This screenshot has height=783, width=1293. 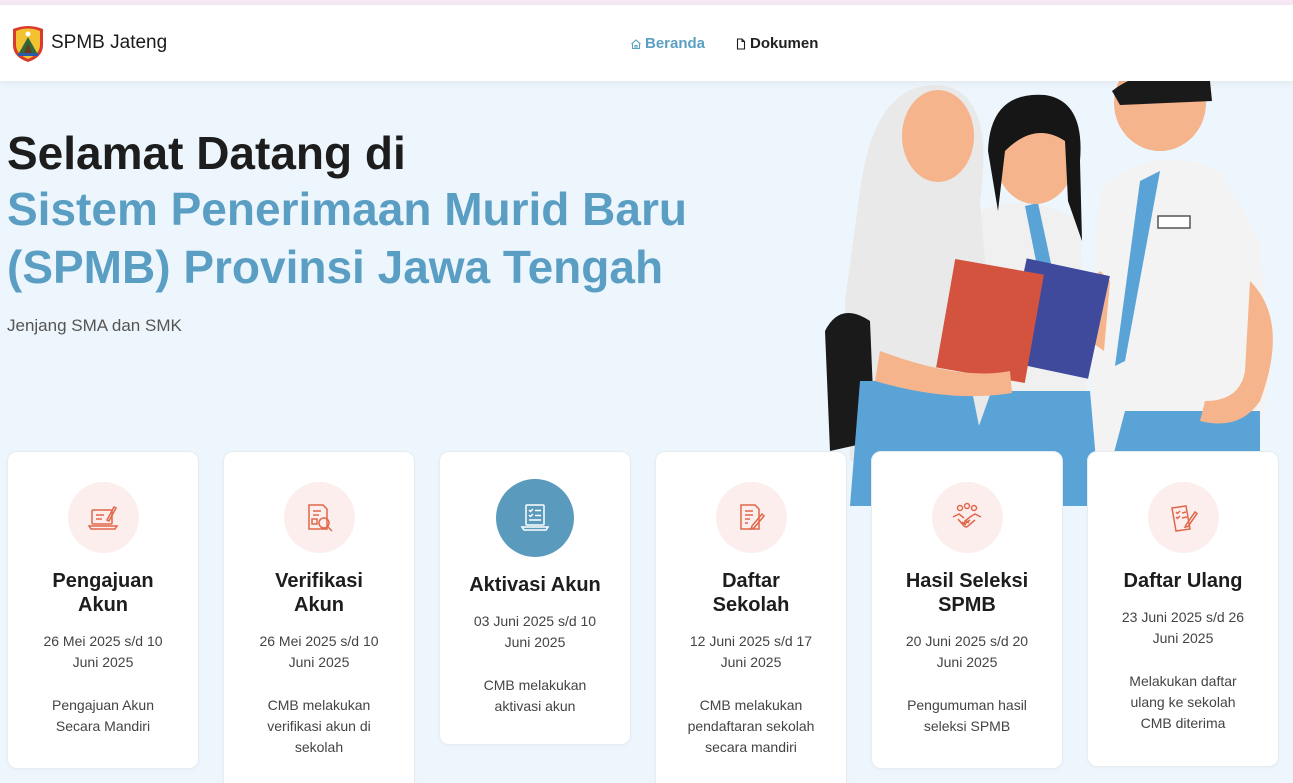 I want to click on card-title: Hasil Seleksi SPMB, so click(x=967, y=593).